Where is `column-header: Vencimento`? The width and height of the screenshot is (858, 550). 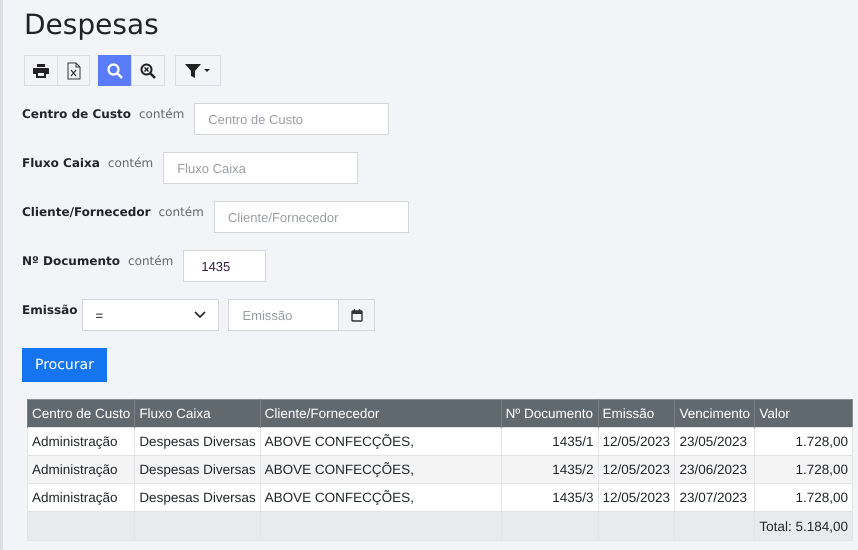
column-header: Vencimento is located at coordinates (714, 414).